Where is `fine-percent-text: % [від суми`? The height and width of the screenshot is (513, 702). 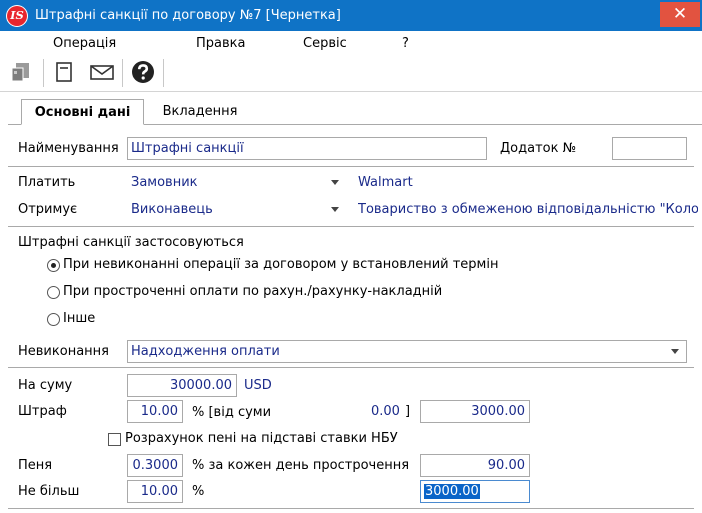 fine-percent-text: % [від суми is located at coordinates (232, 412).